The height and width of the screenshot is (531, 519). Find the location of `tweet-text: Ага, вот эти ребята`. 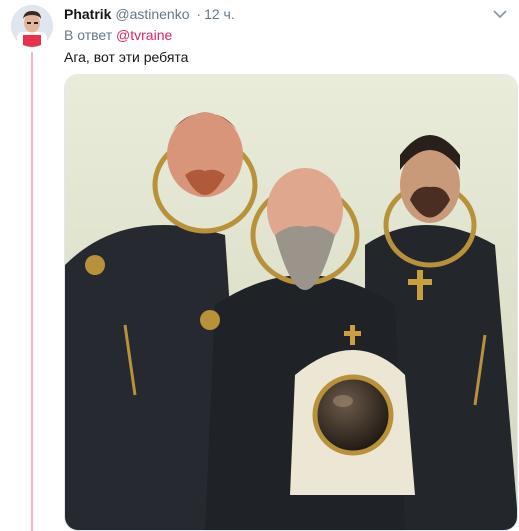

tweet-text: Ага, вот эти ребята is located at coordinates (126, 57).